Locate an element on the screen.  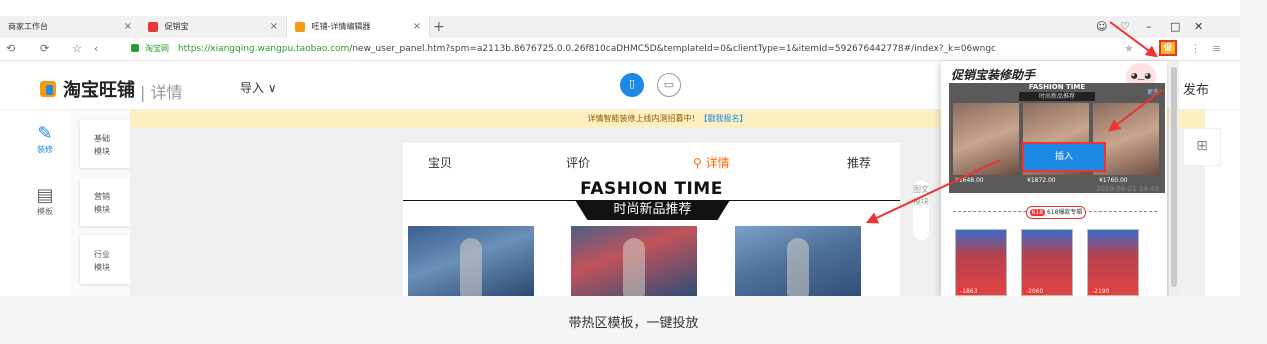
image-text-module-label: 图文模块 is located at coordinates (921, 210).